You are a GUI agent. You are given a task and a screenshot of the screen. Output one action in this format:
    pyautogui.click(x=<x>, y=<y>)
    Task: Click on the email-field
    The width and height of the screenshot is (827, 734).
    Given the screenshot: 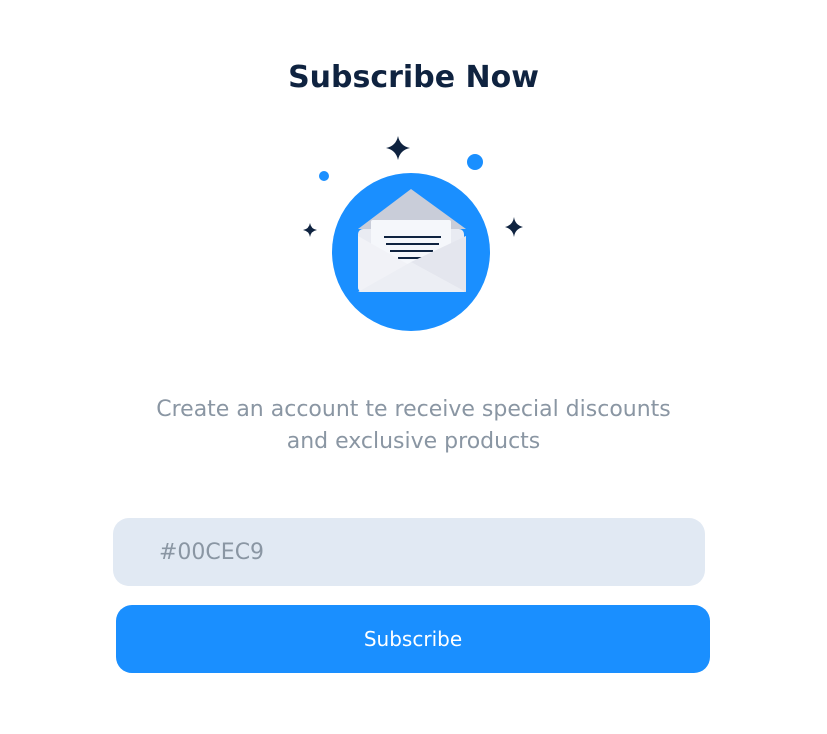 What is the action you would take?
    pyautogui.click(x=409, y=552)
    